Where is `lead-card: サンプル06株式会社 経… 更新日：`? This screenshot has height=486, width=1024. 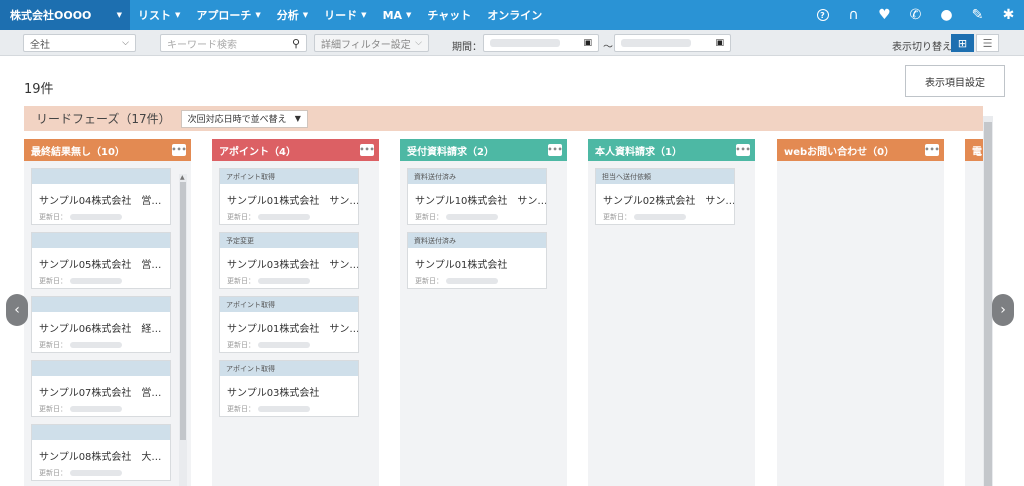
lead-card: サンプル06株式会社 経… 更新日： is located at coordinates (101, 324).